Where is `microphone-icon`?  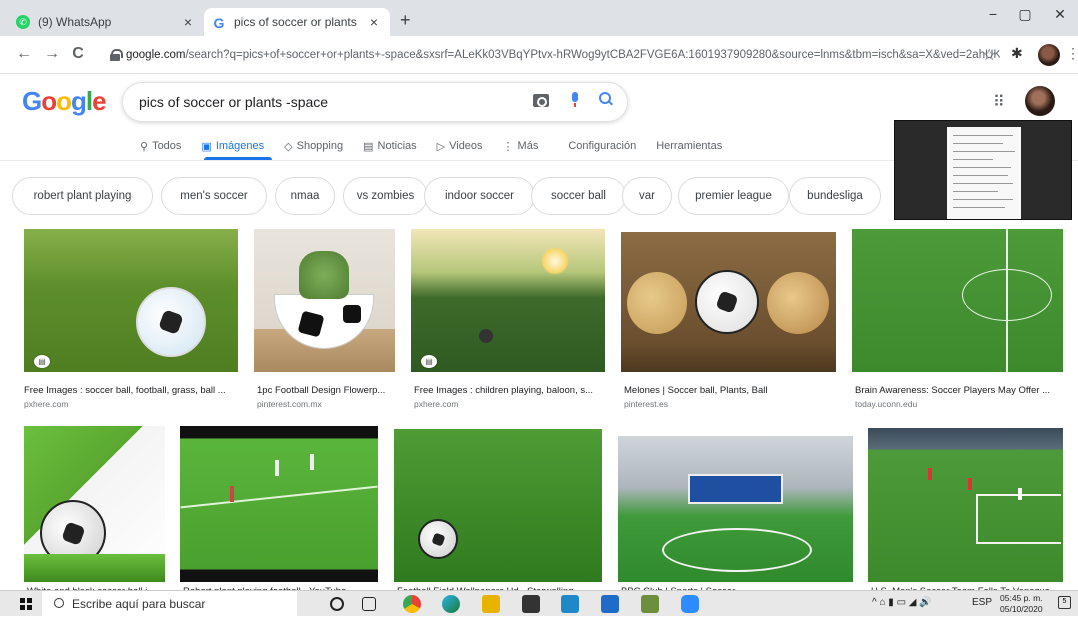 microphone-icon is located at coordinates (575, 100).